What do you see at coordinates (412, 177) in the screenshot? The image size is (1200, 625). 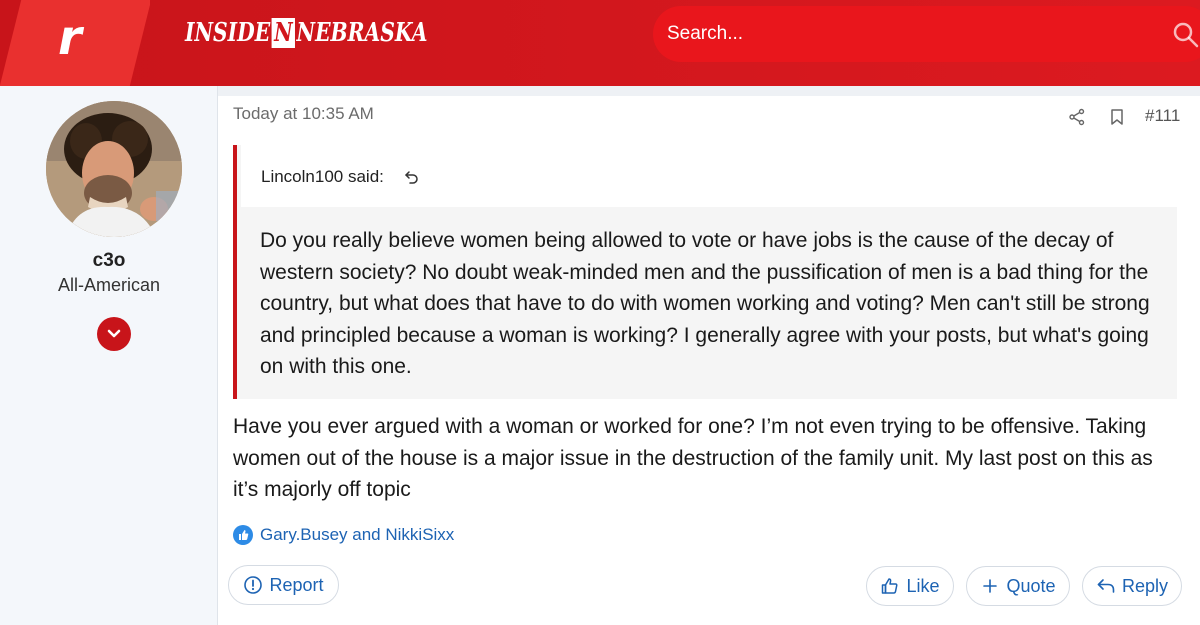 I see `jump-to-quote-icon` at bounding box center [412, 177].